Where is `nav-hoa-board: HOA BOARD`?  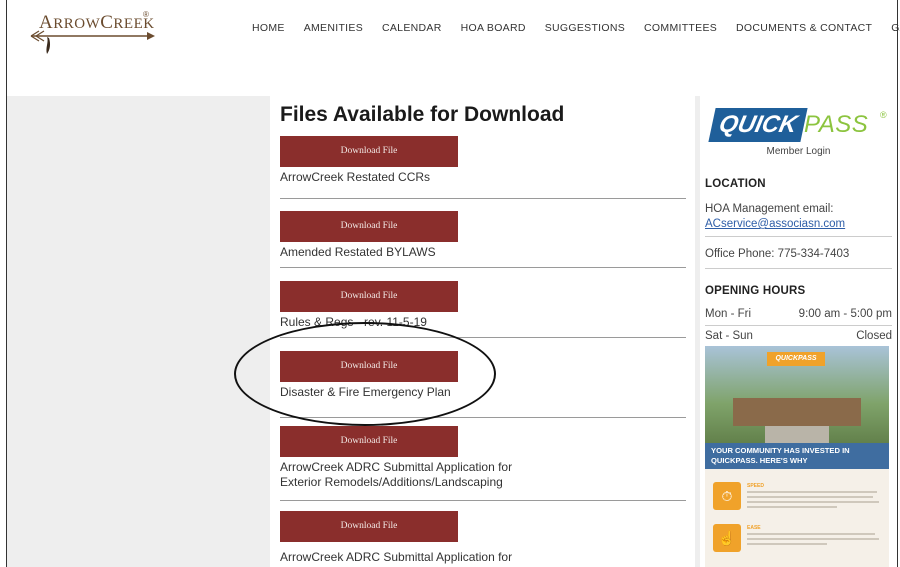
nav-hoa-board: HOA BOARD is located at coordinates (493, 28).